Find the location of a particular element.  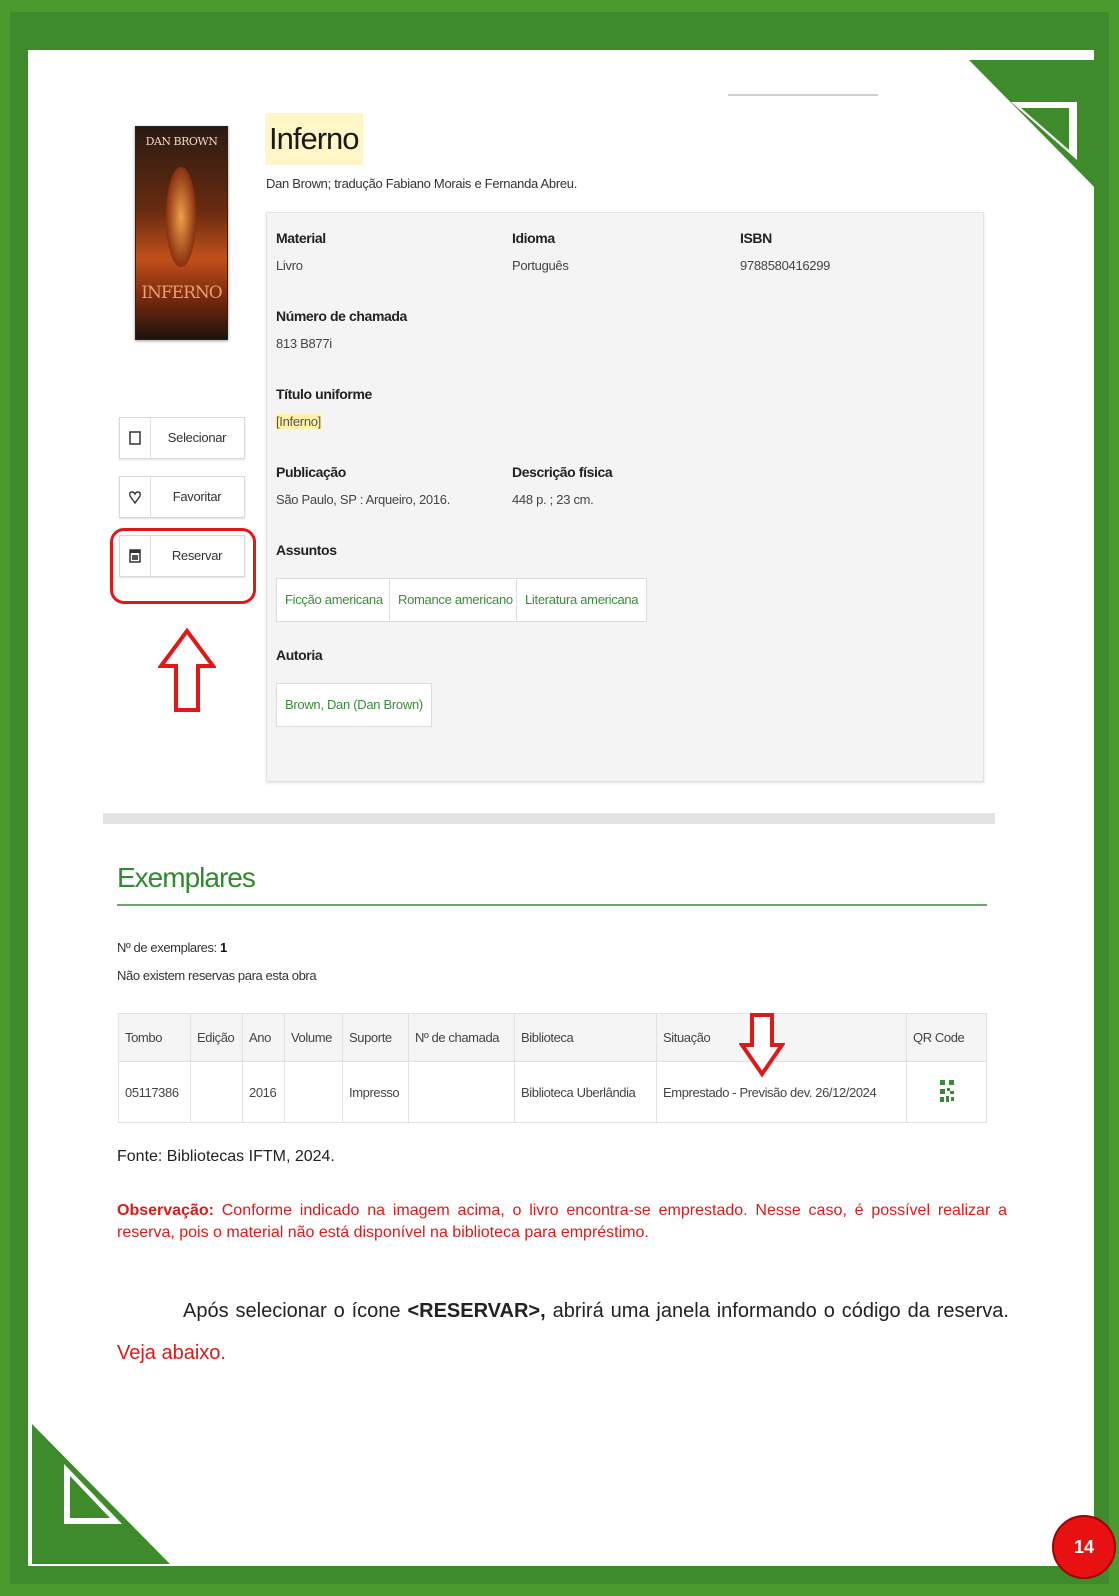

subject-tag: Ficção americana is located at coordinates (334, 600).